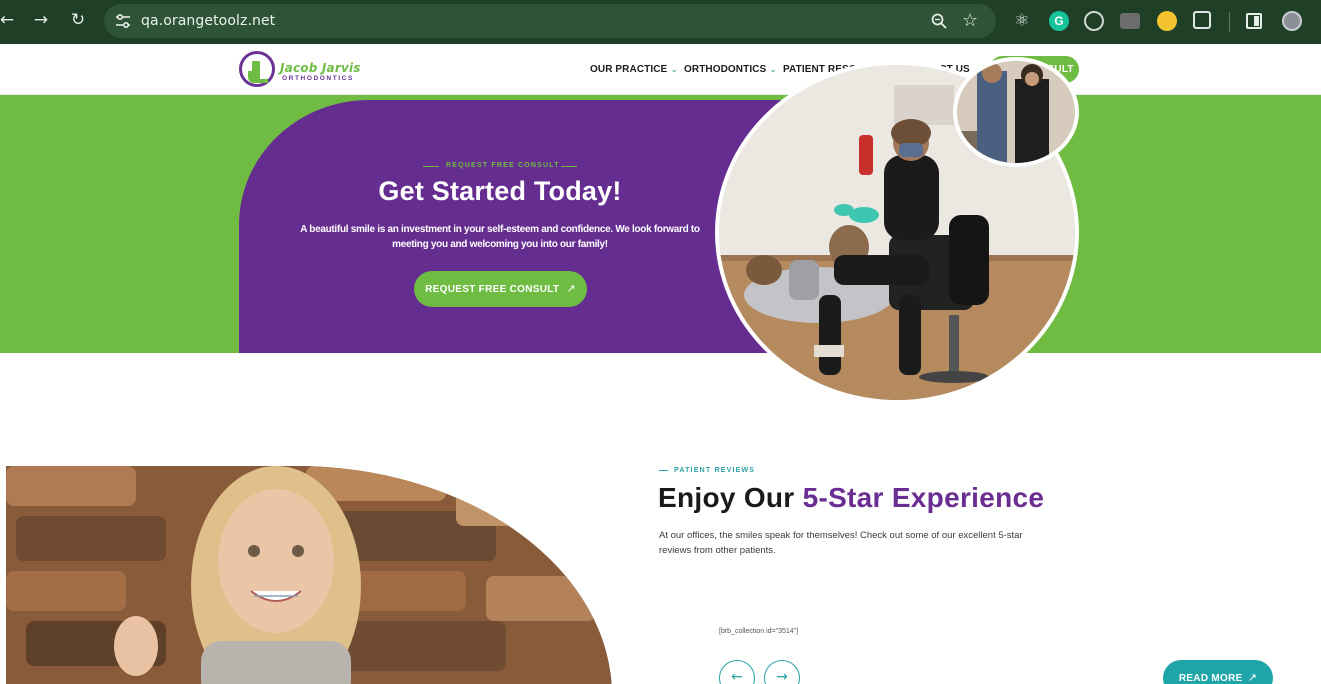  I want to click on url-text: qa.orangetoolz.net, so click(208, 21).